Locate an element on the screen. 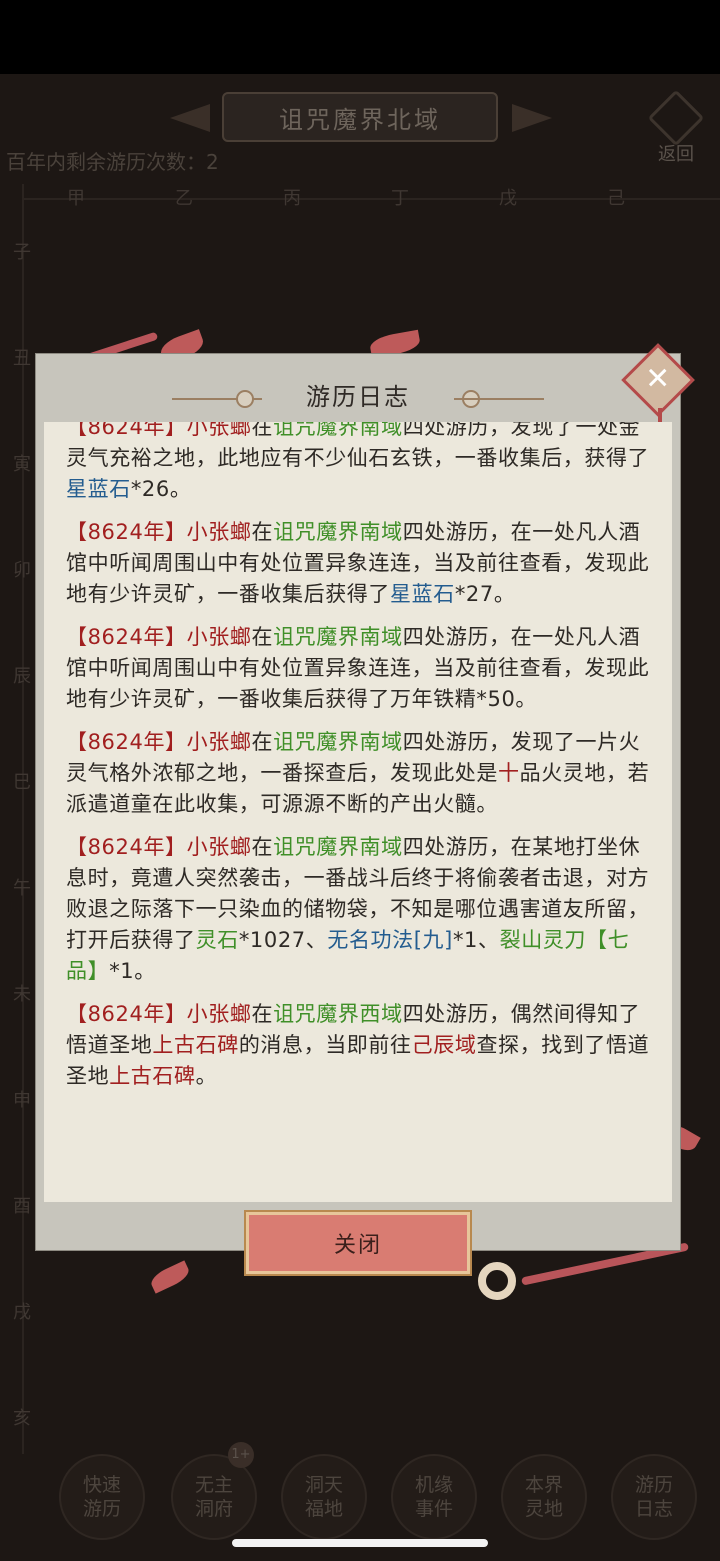 The width and height of the screenshot is (720, 1561). nav-icon: 洞天 福地 is located at coordinates (324, 1497).